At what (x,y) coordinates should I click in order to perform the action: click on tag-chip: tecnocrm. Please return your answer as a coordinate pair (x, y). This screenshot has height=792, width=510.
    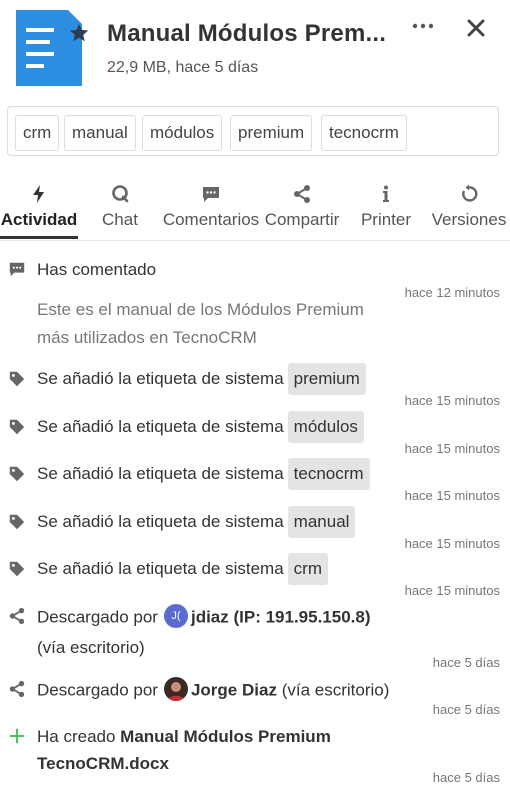
    Looking at the image, I should click on (364, 133).